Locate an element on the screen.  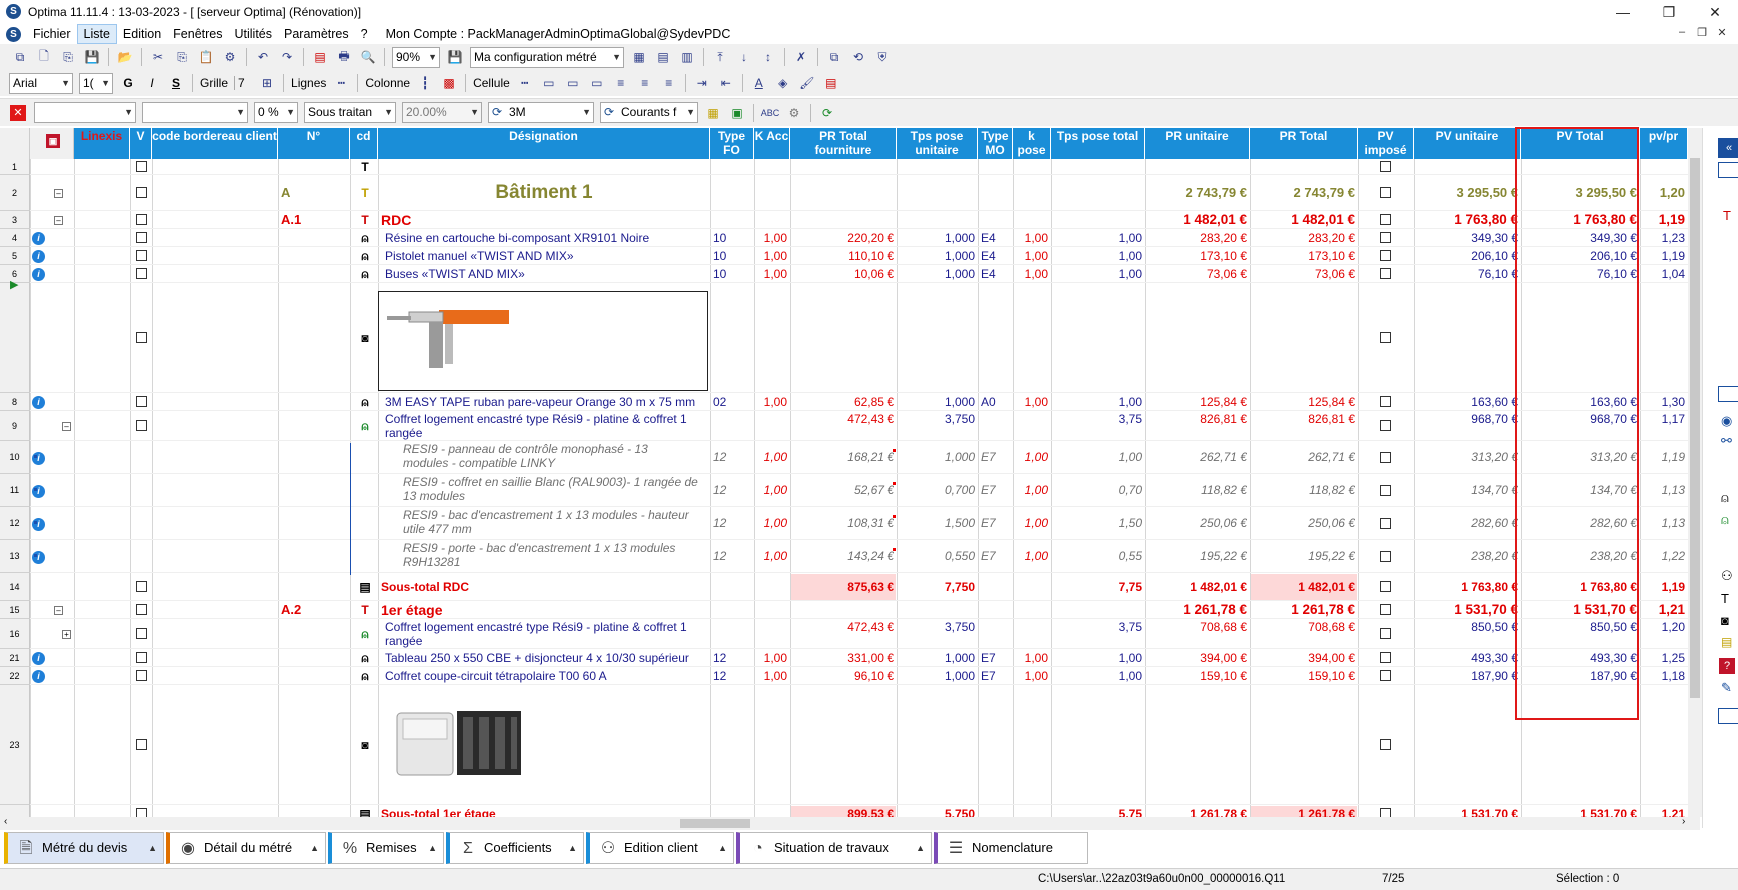
shield-icon: ⛨ is located at coordinates (882, 57).